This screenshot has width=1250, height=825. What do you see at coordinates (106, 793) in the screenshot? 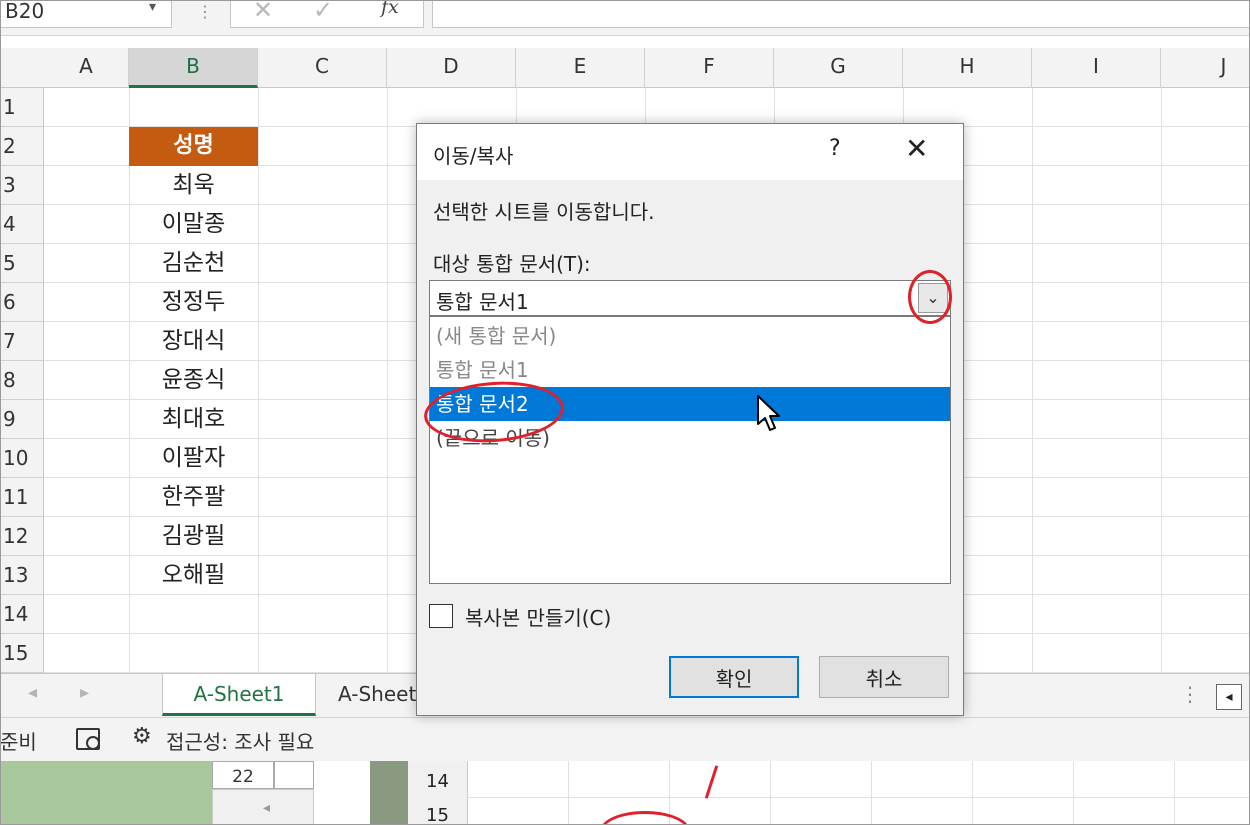
I see `background-green-area` at bounding box center [106, 793].